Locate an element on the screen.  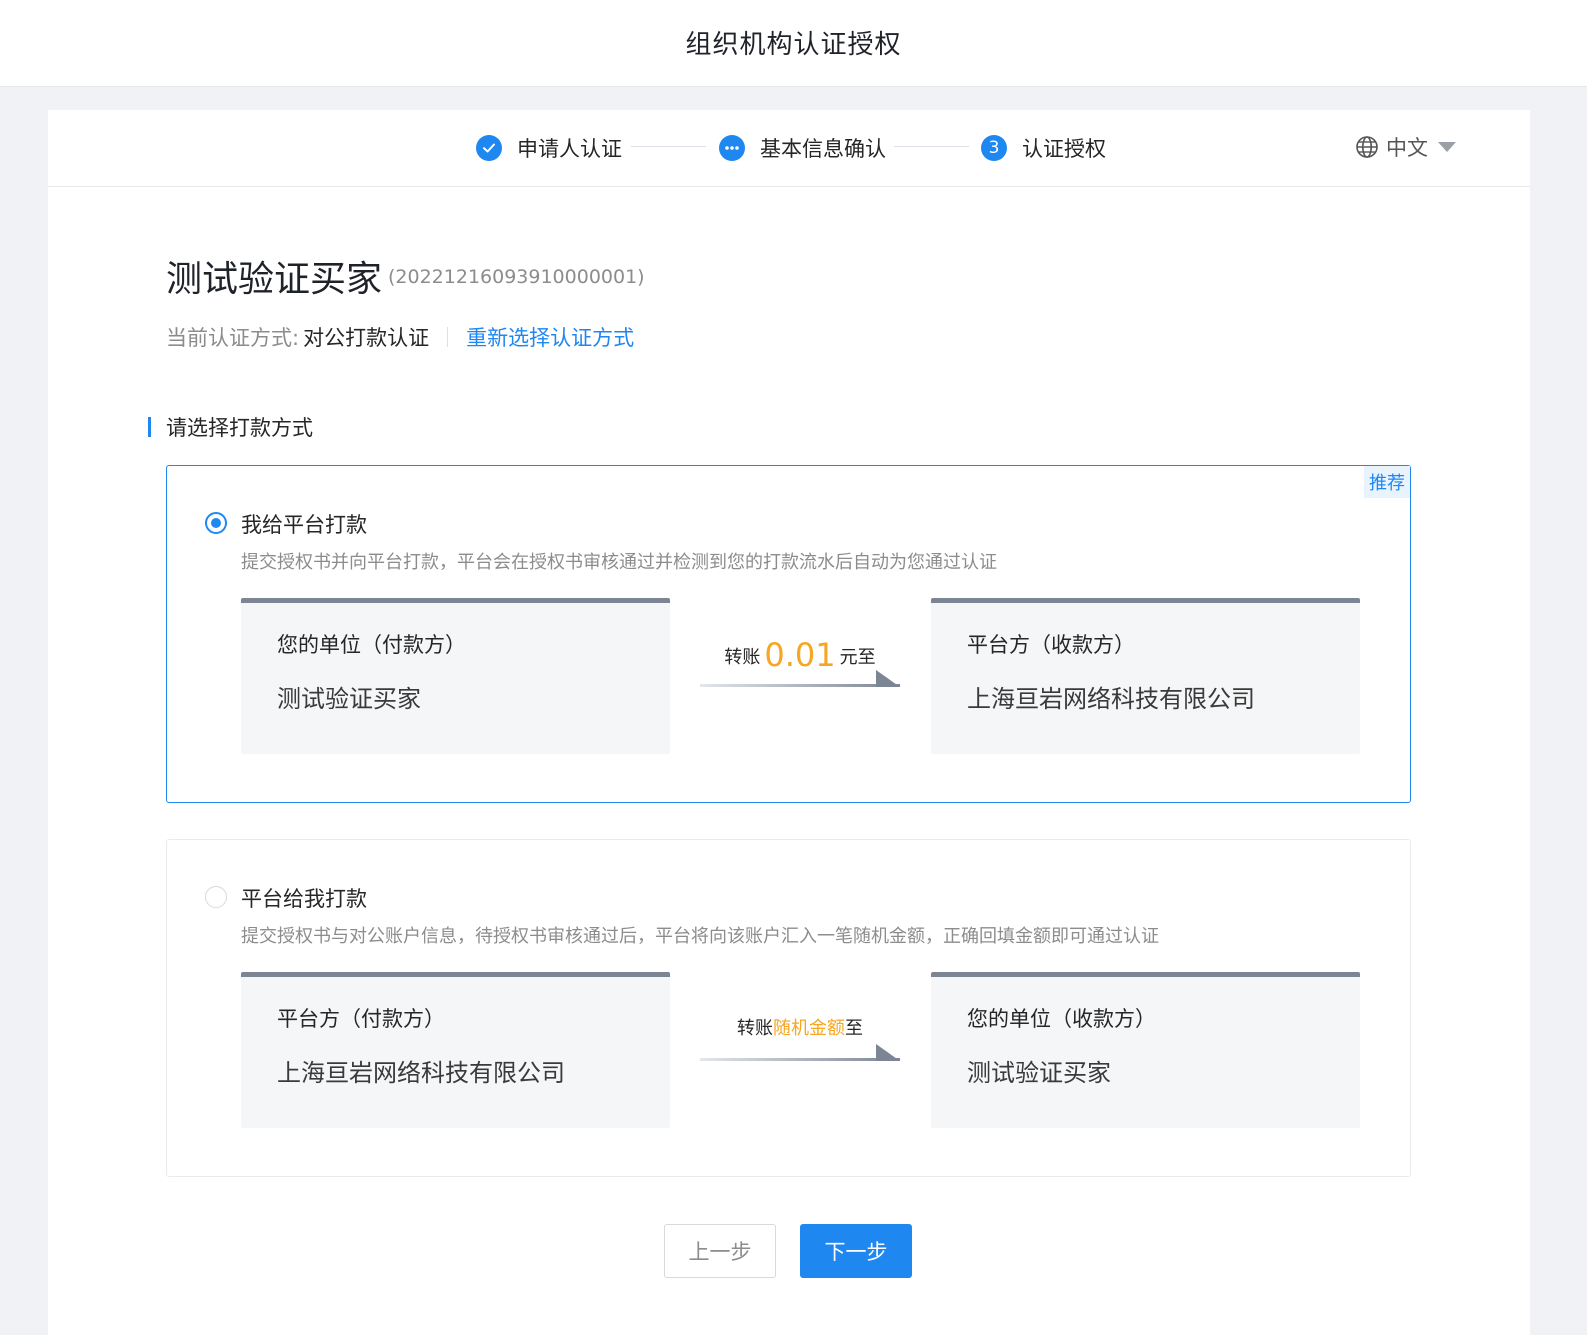
option-title: 我给平台打款 is located at coordinates (304, 525).